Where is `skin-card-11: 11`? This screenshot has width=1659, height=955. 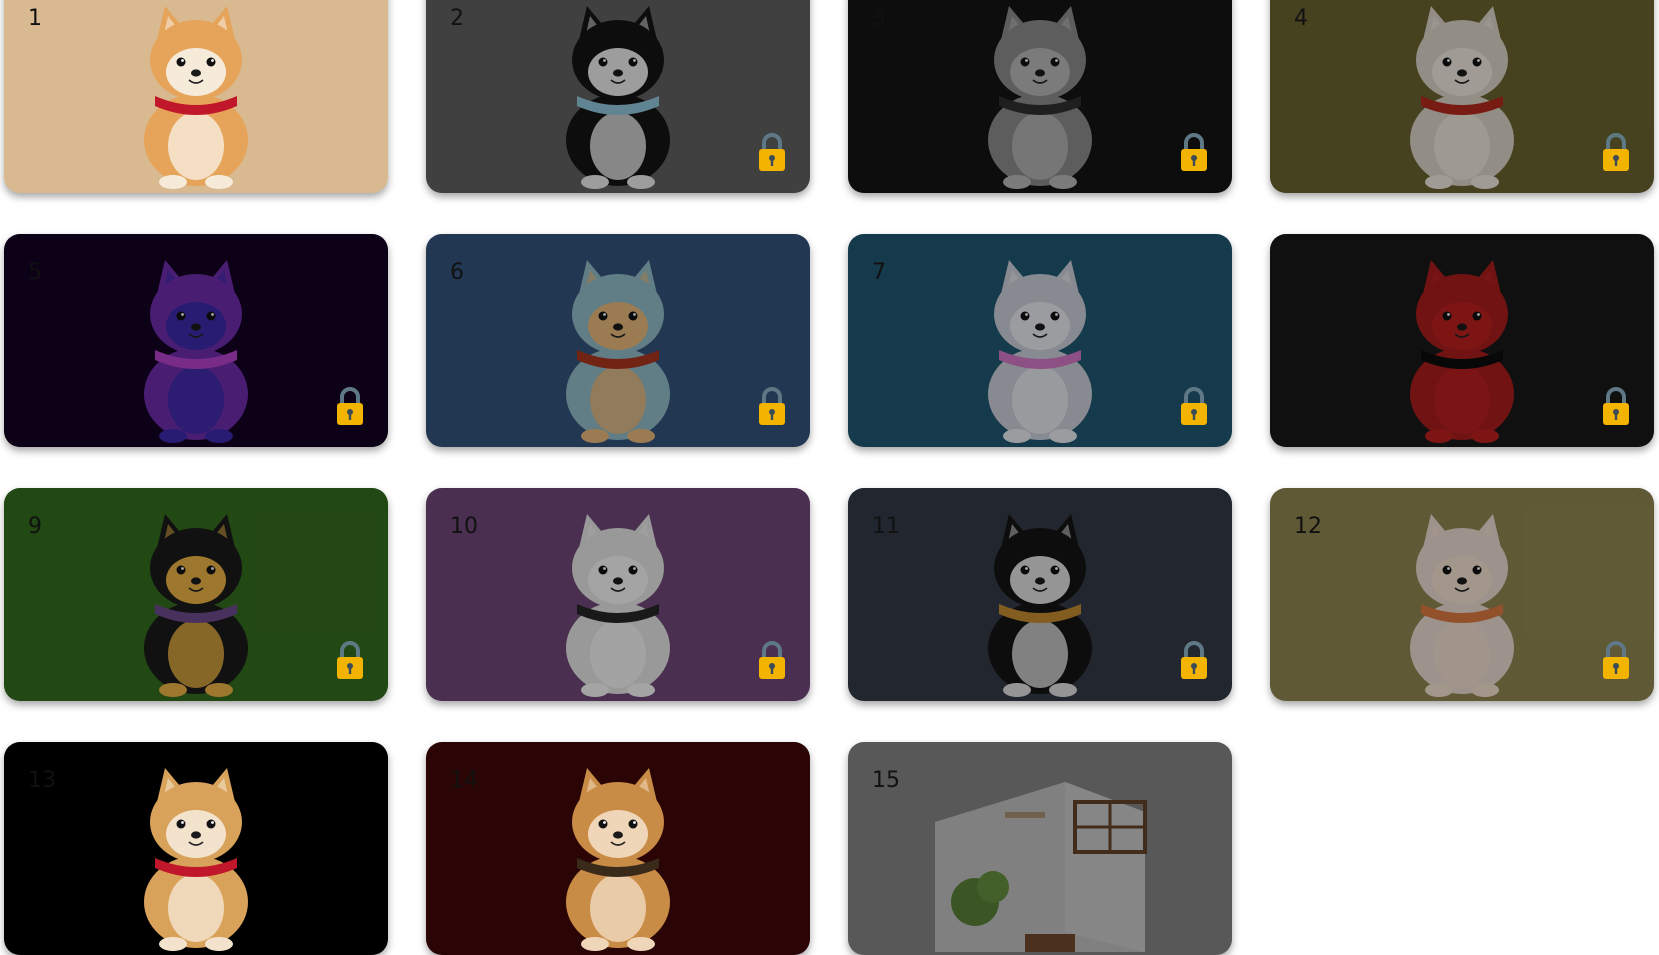 skin-card-11: 11 is located at coordinates (1040, 594).